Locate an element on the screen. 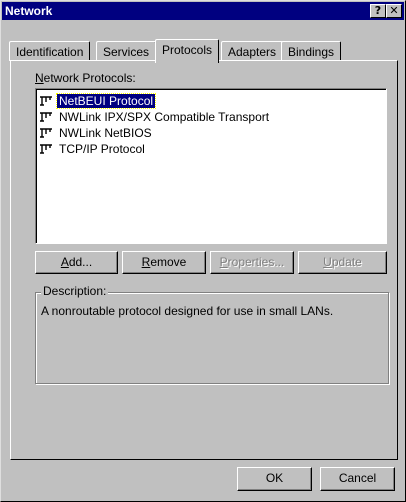 The width and height of the screenshot is (406, 502). tab-adapters: Adapters is located at coordinates (252, 51).